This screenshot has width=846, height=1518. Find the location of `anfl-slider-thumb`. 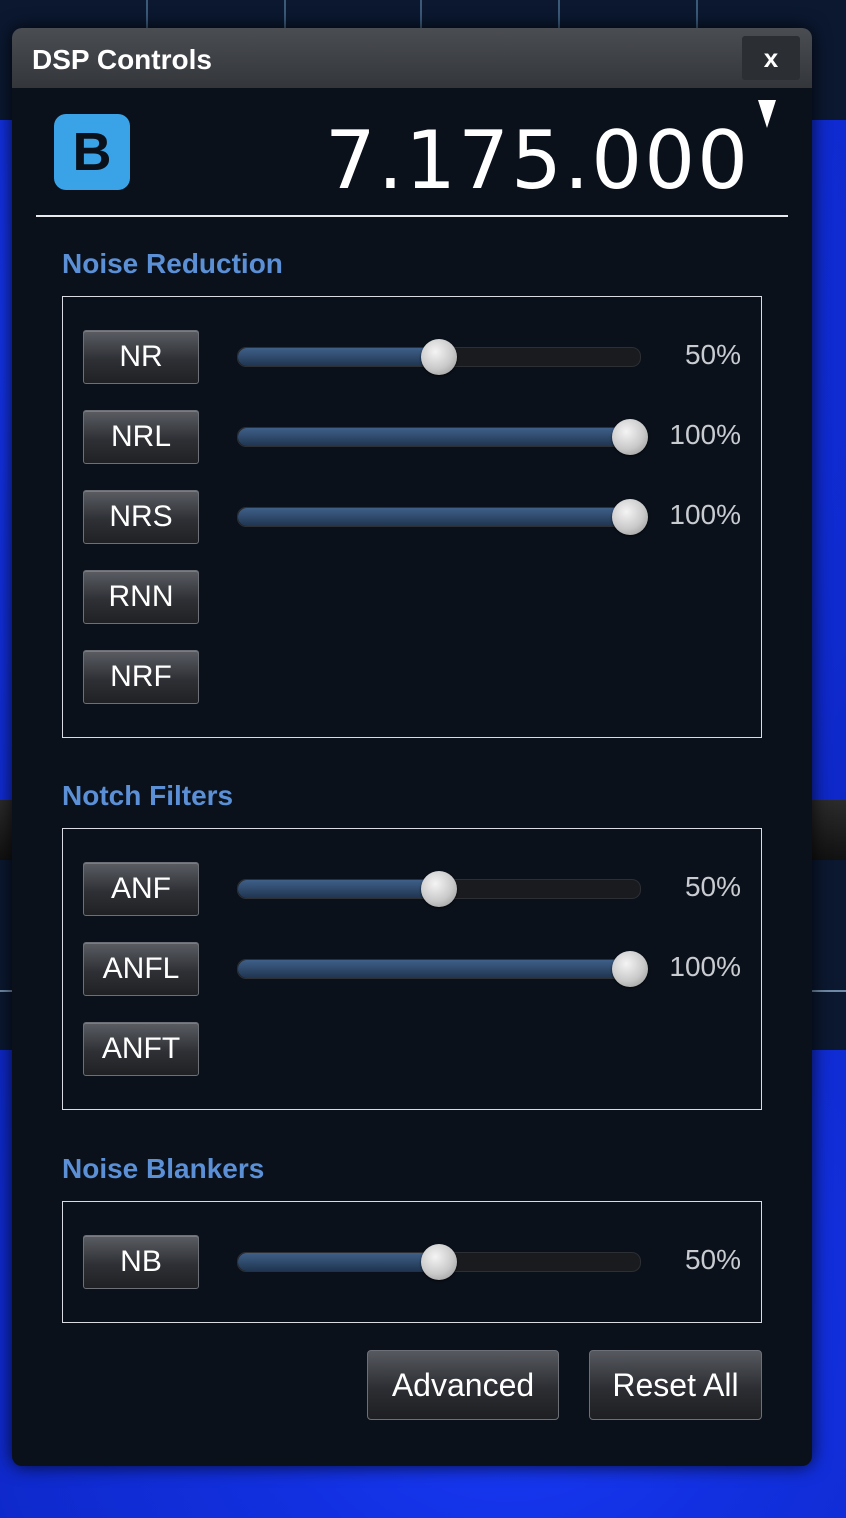

anfl-slider-thumb is located at coordinates (629, 969).